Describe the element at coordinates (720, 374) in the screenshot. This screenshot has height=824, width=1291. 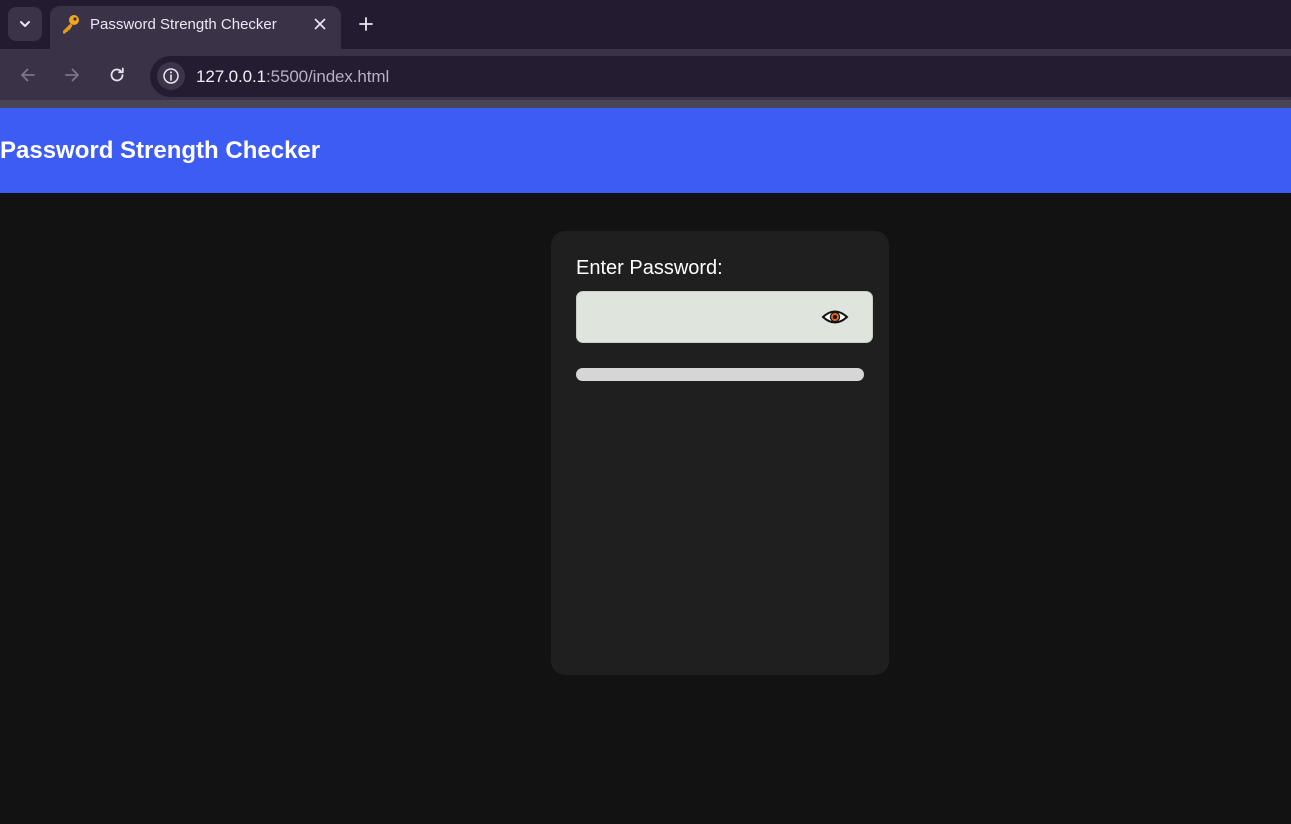
I see `strength-meter` at that location.